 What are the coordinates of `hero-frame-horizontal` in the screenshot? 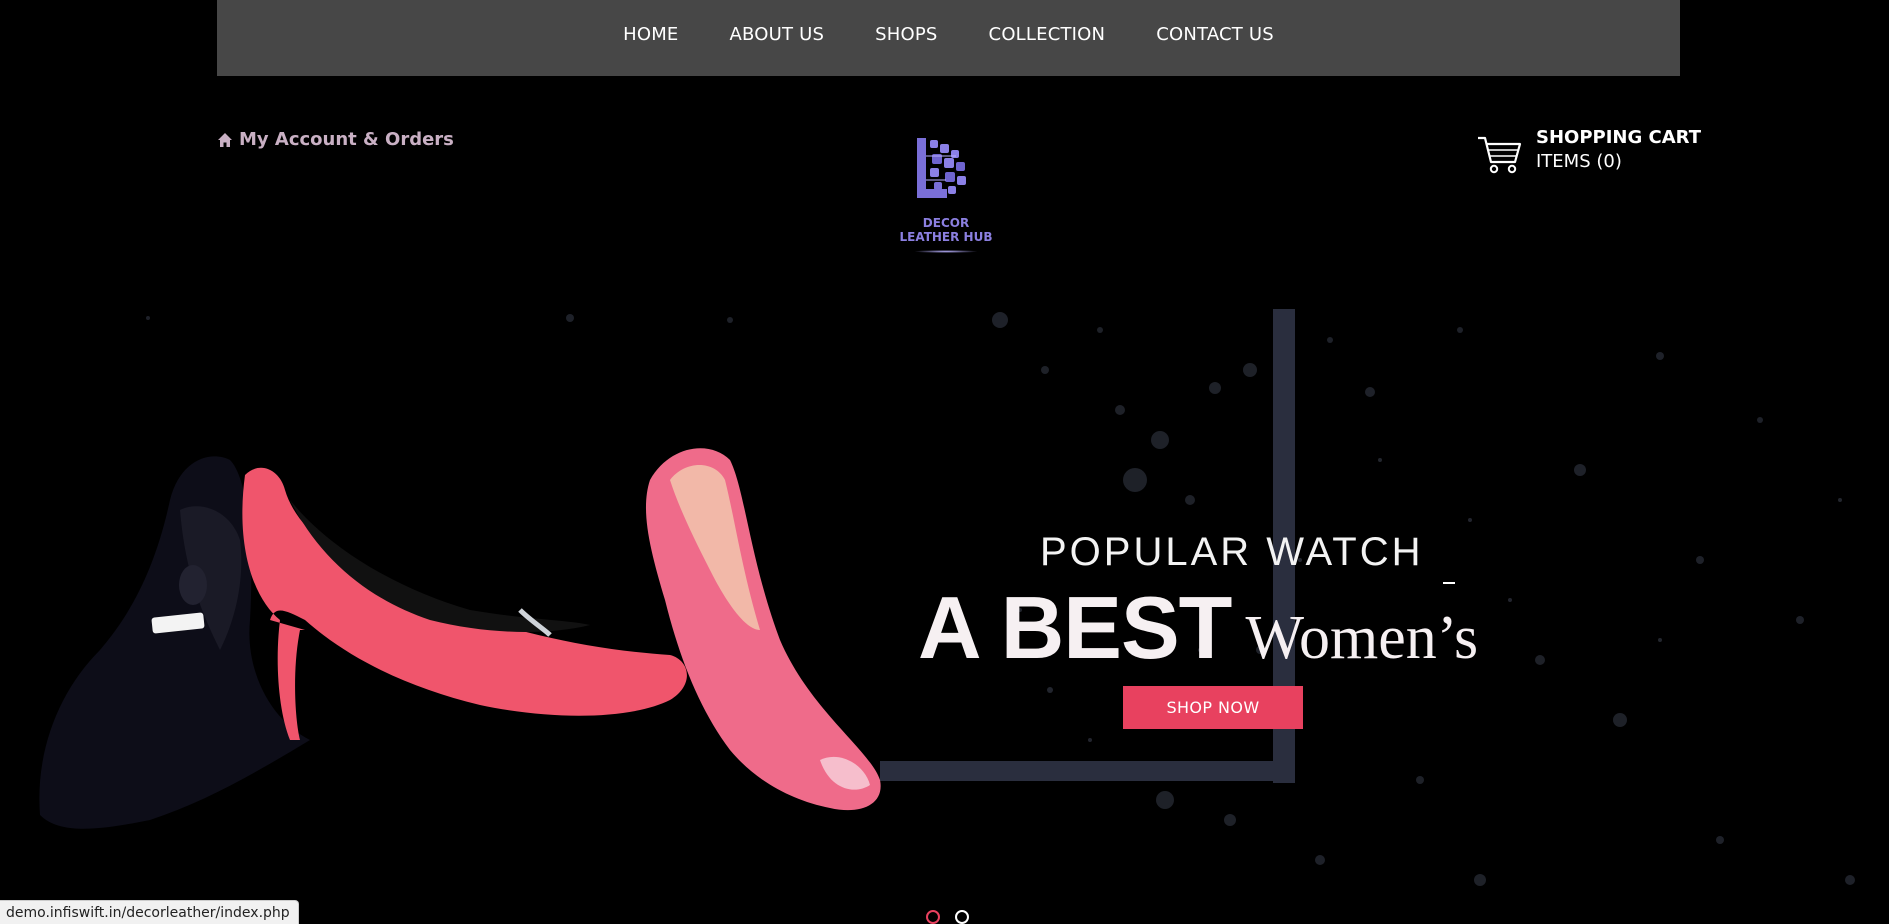 It's located at (1087, 771).